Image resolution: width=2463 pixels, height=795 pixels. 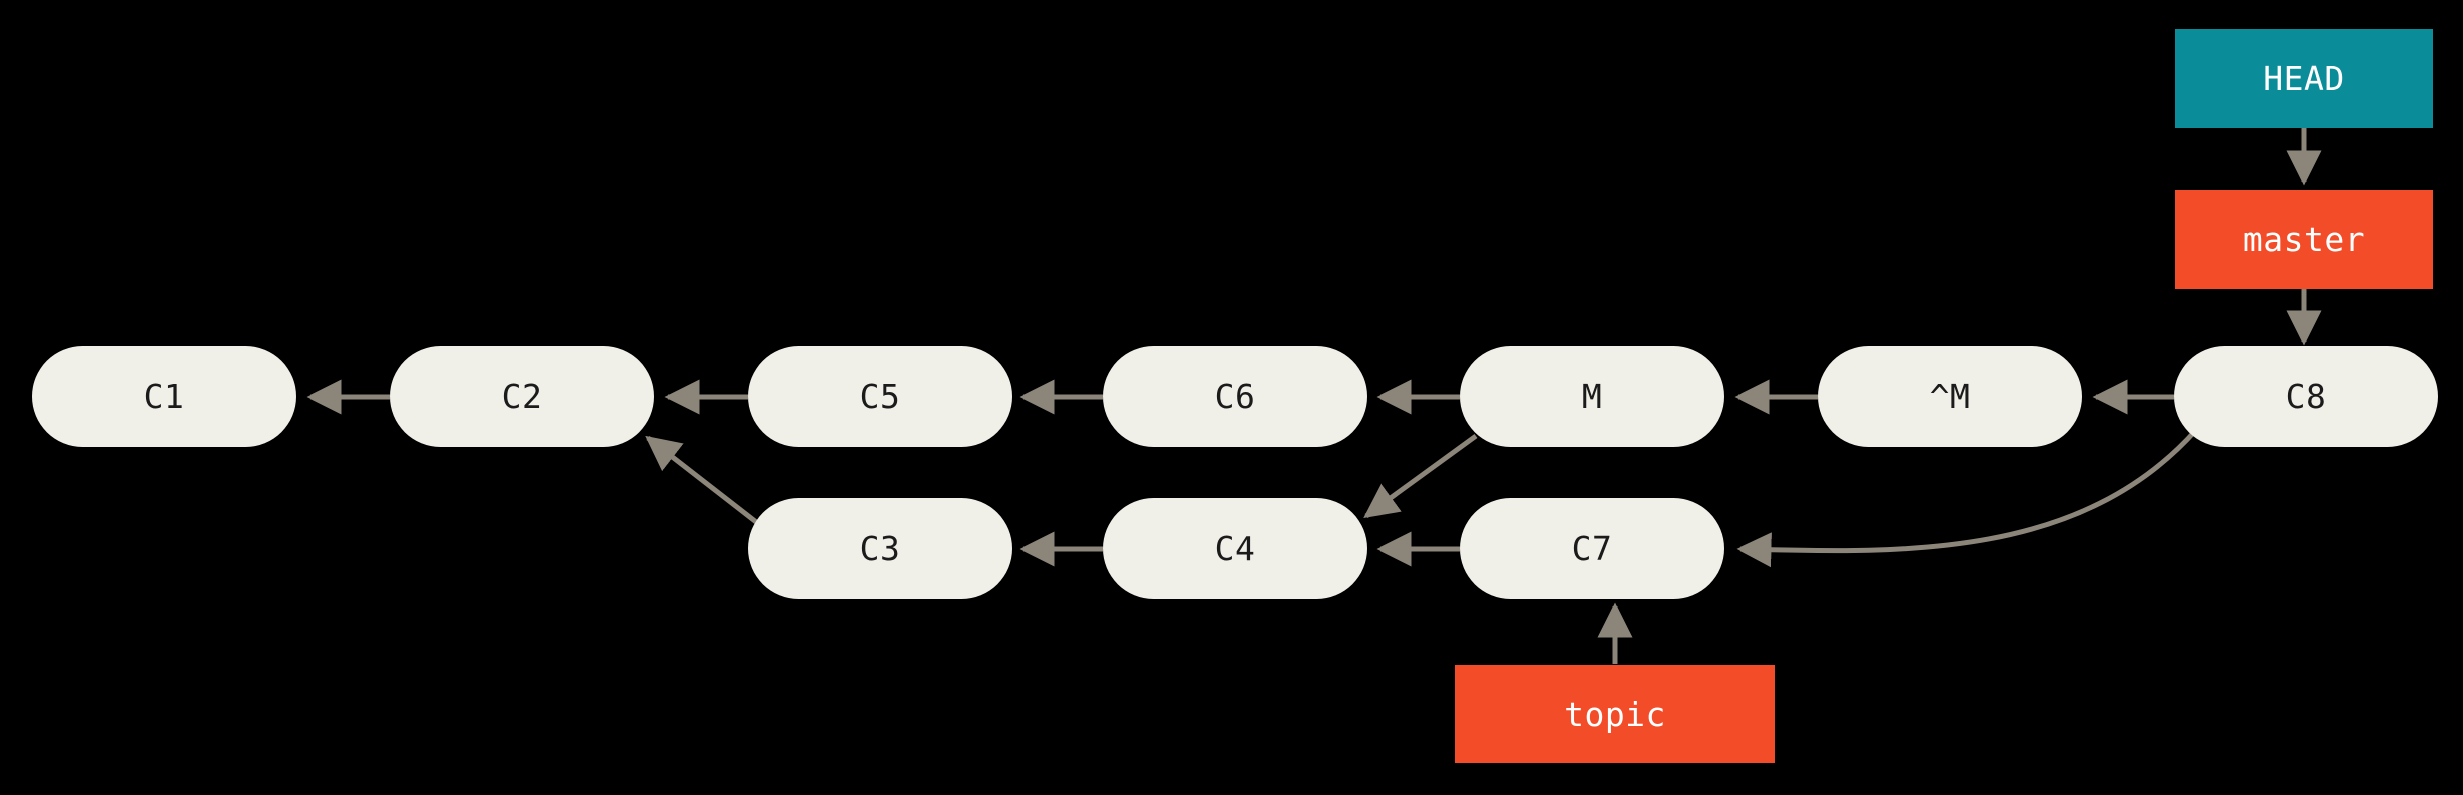 I want to click on edge-m-c4, so click(x=1420, y=476).